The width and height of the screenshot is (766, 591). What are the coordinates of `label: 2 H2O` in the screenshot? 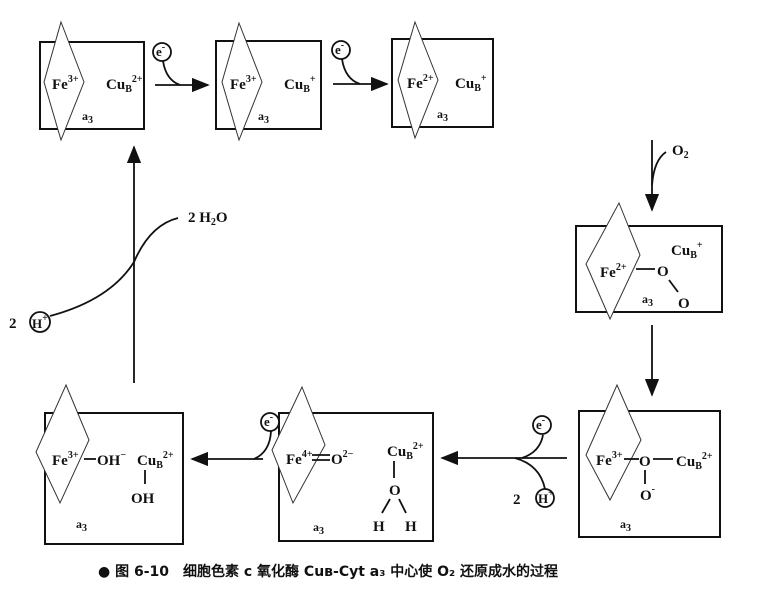 It's located at (208, 219).